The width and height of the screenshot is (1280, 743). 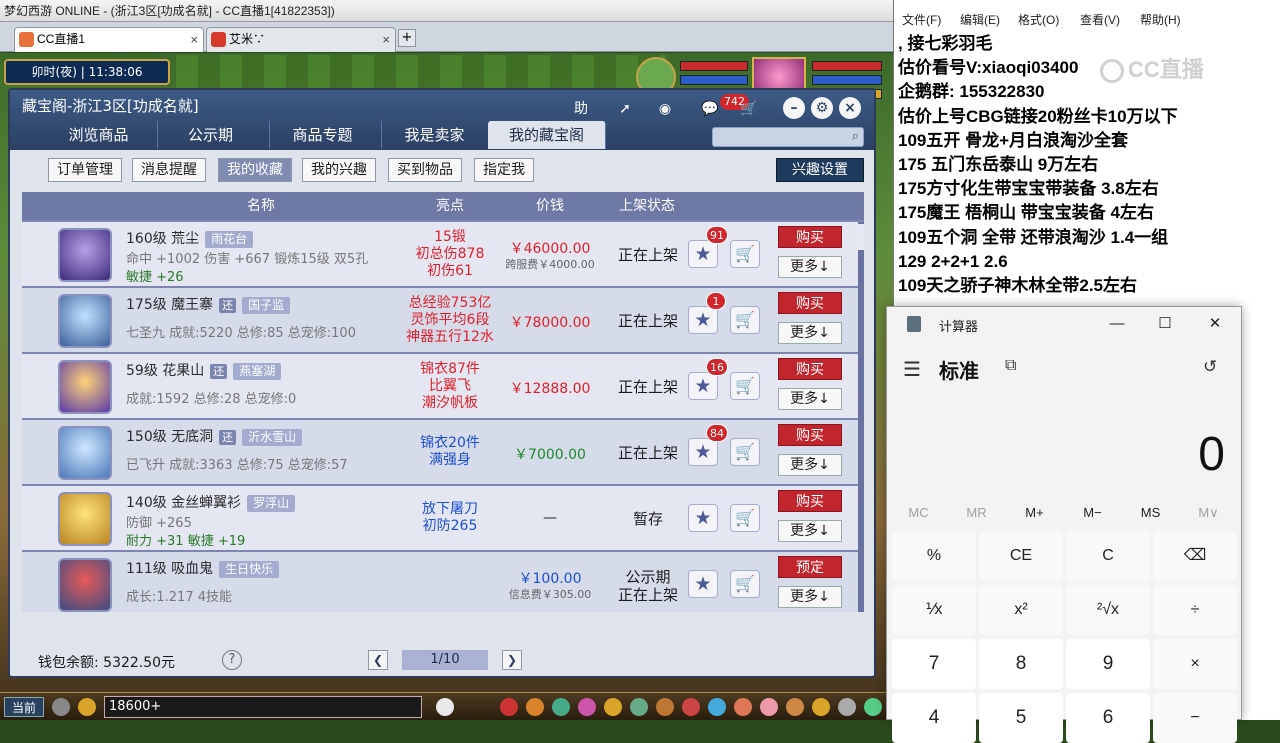 What do you see at coordinates (407, 38) in the screenshot?
I see `new-tab-button: +` at bounding box center [407, 38].